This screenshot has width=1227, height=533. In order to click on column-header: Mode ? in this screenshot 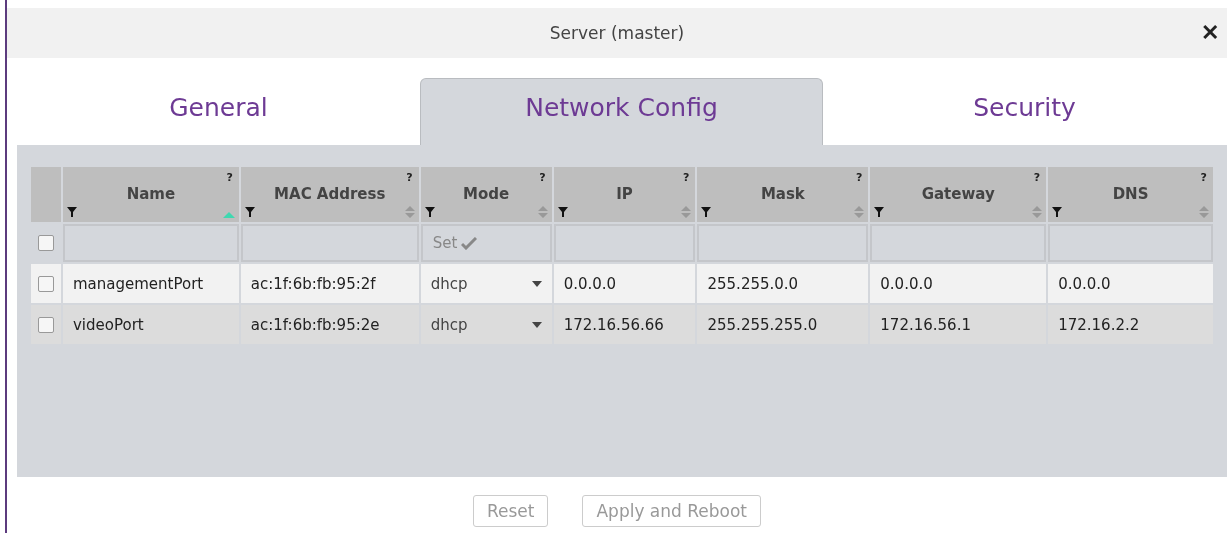, I will do `click(486, 194)`.